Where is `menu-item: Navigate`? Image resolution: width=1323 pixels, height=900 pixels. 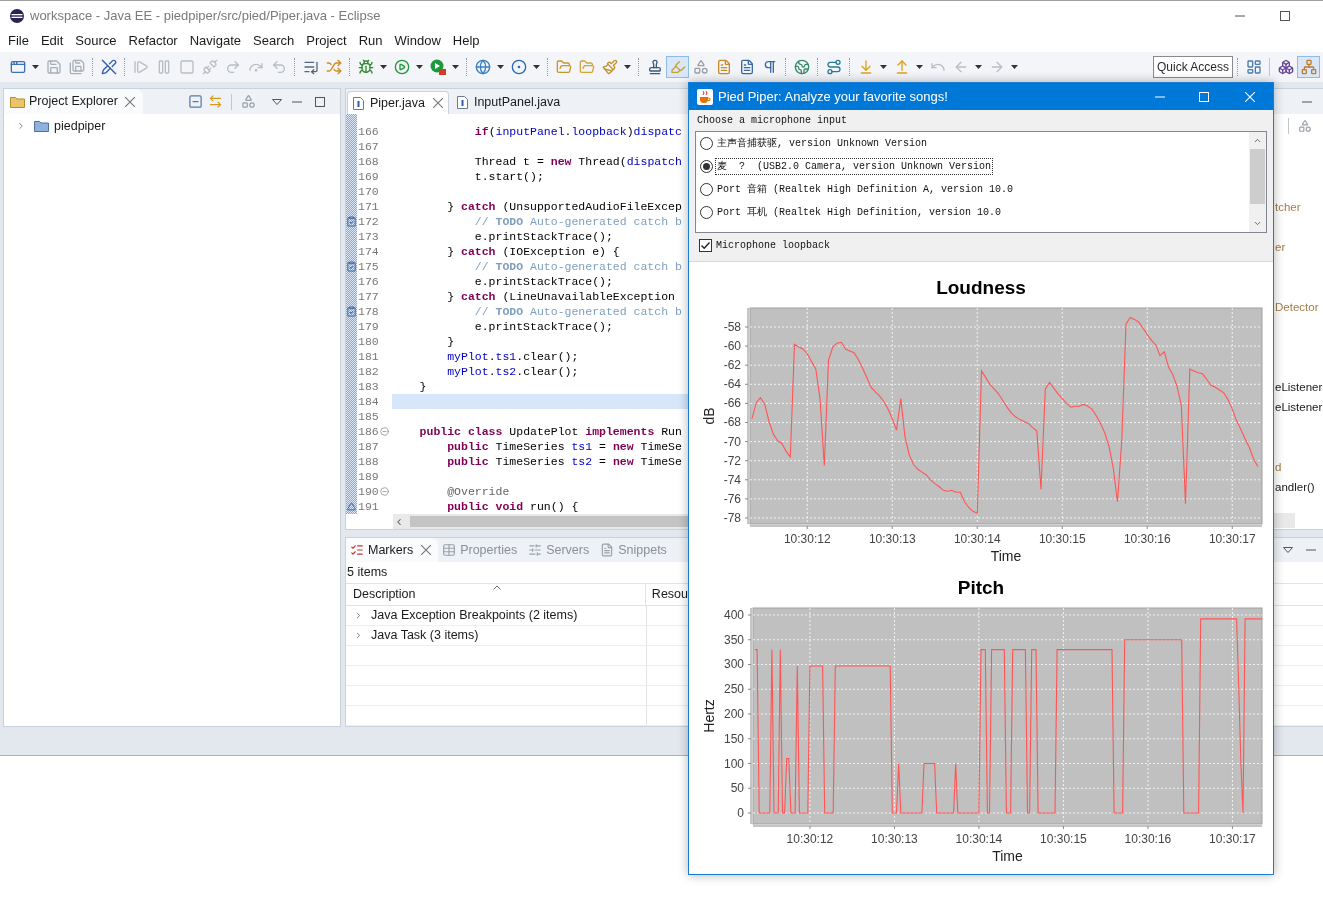
menu-item: Navigate is located at coordinates (215, 41).